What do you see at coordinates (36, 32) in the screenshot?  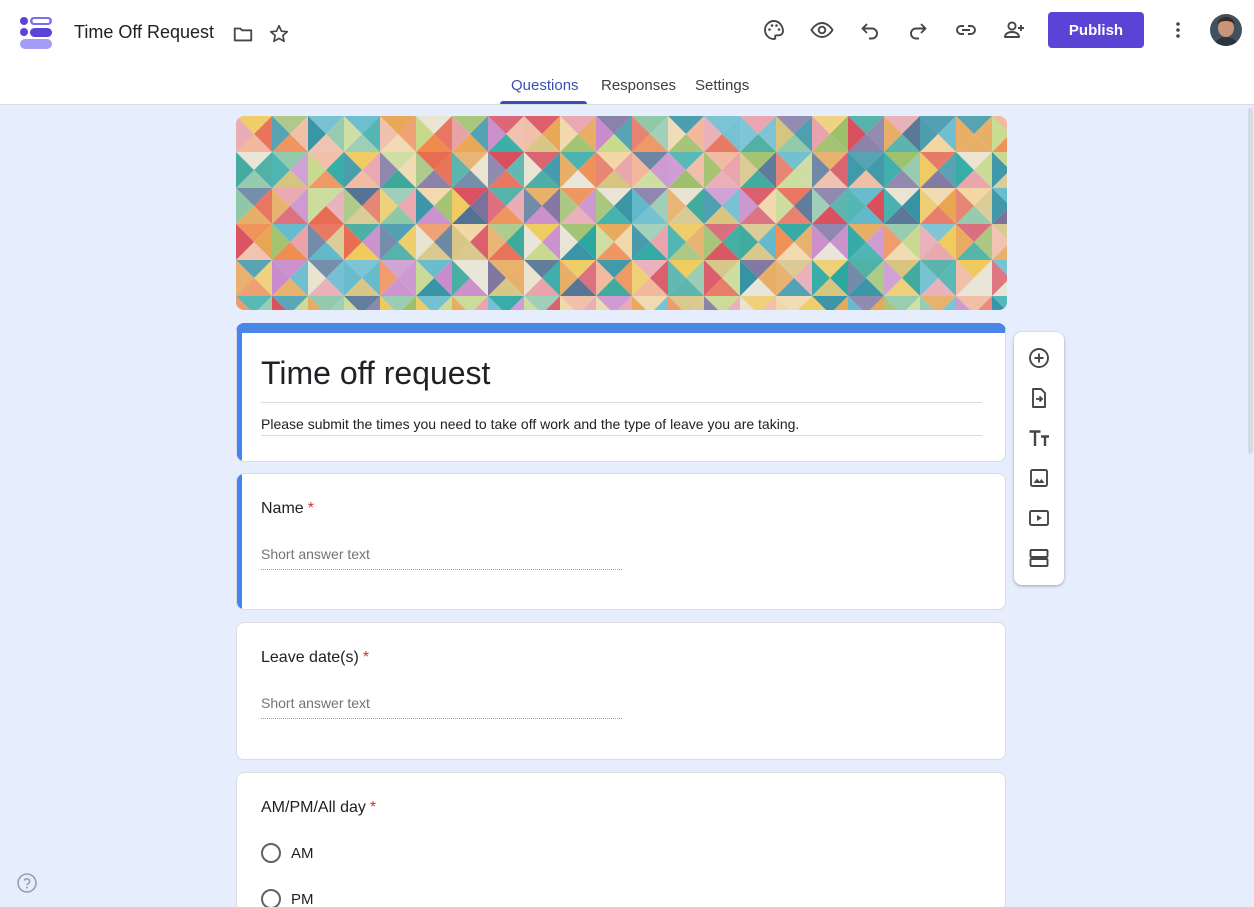 I see `forms-logo-icon` at bounding box center [36, 32].